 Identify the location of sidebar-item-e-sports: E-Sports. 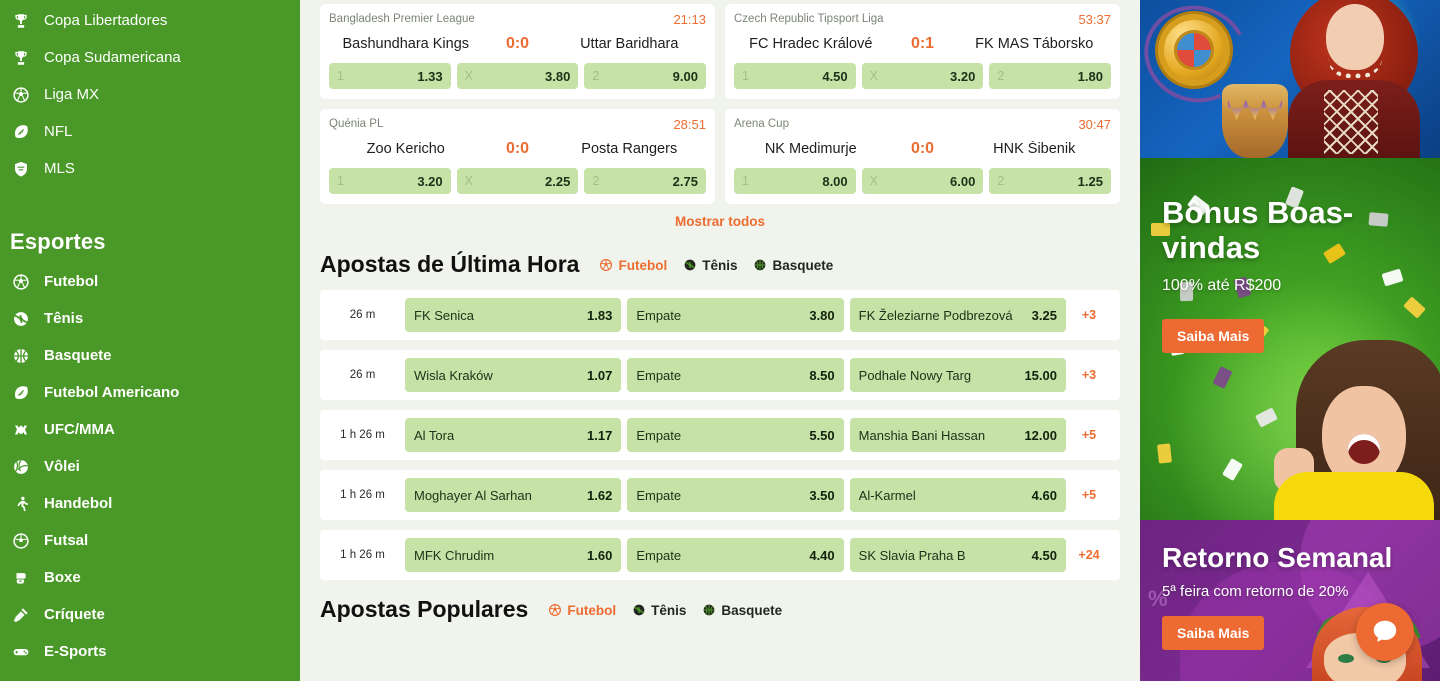
(150, 651).